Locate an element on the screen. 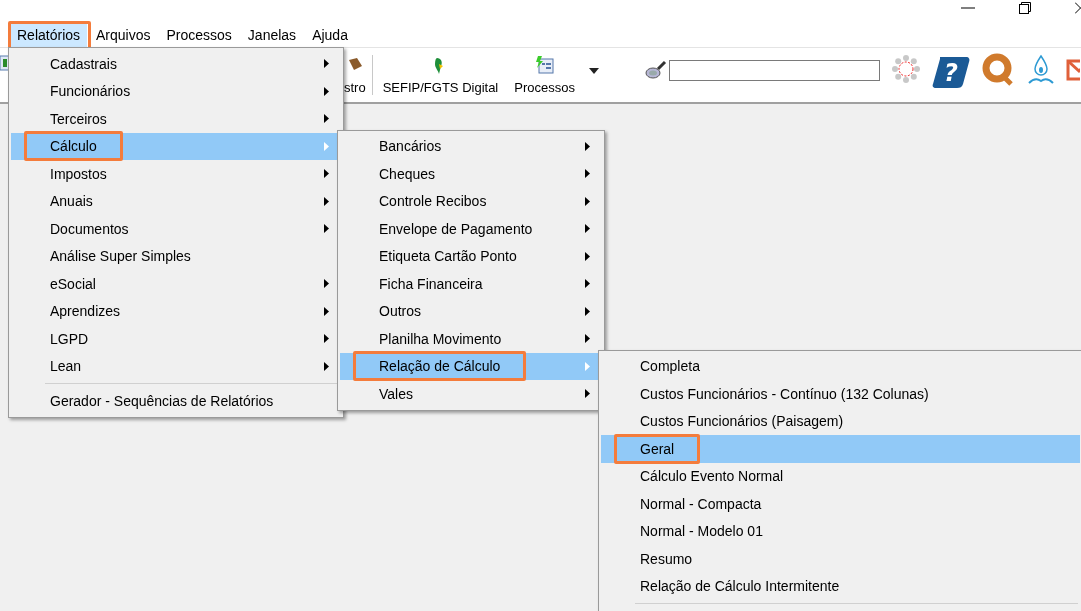  menu-item: Terceiros is located at coordinates (176, 119).